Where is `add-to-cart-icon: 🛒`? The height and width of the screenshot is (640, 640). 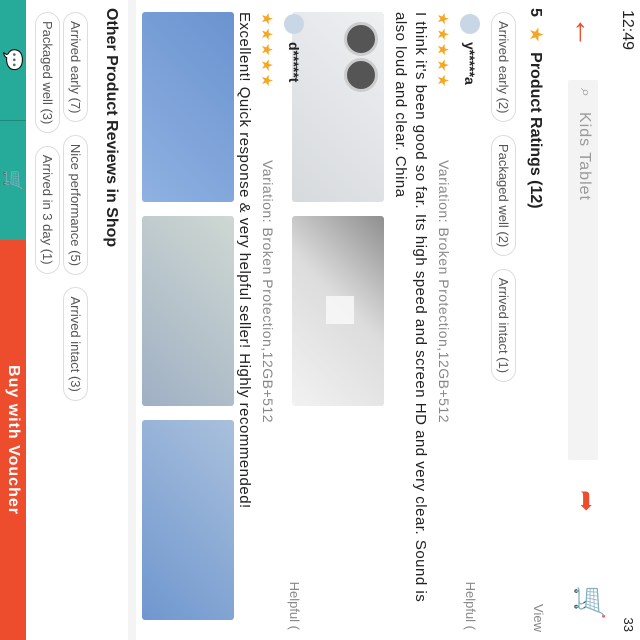
add-to-cart-icon: 🛒 is located at coordinates (13, 181).